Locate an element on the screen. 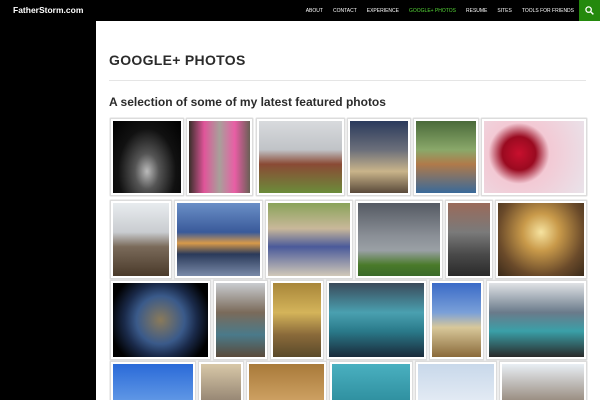  page-title: Google+ Photos is located at coordinates (177, 60).